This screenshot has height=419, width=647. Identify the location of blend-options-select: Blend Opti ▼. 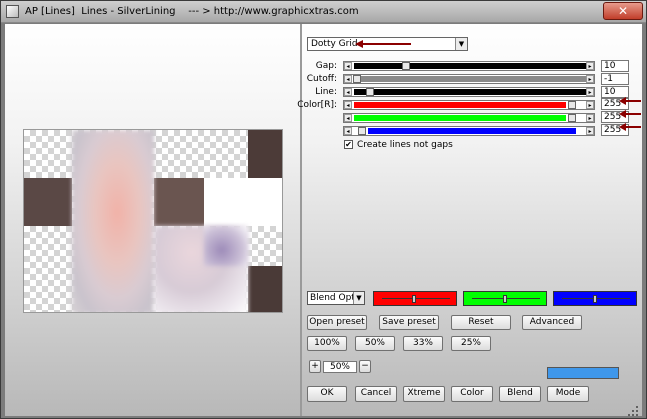
(336, 298).